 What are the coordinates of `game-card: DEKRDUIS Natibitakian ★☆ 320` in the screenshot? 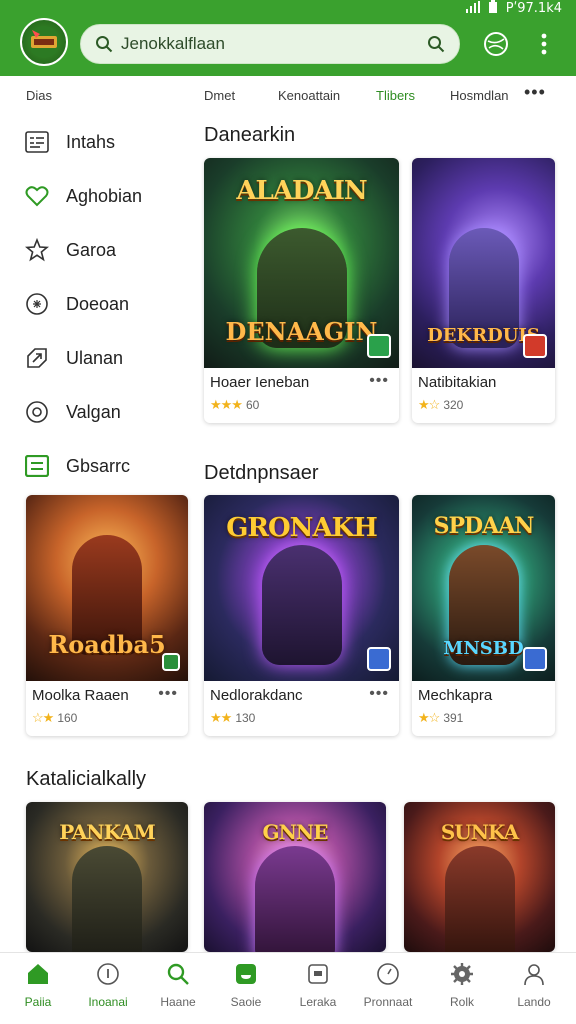 It's located at (483, 290).